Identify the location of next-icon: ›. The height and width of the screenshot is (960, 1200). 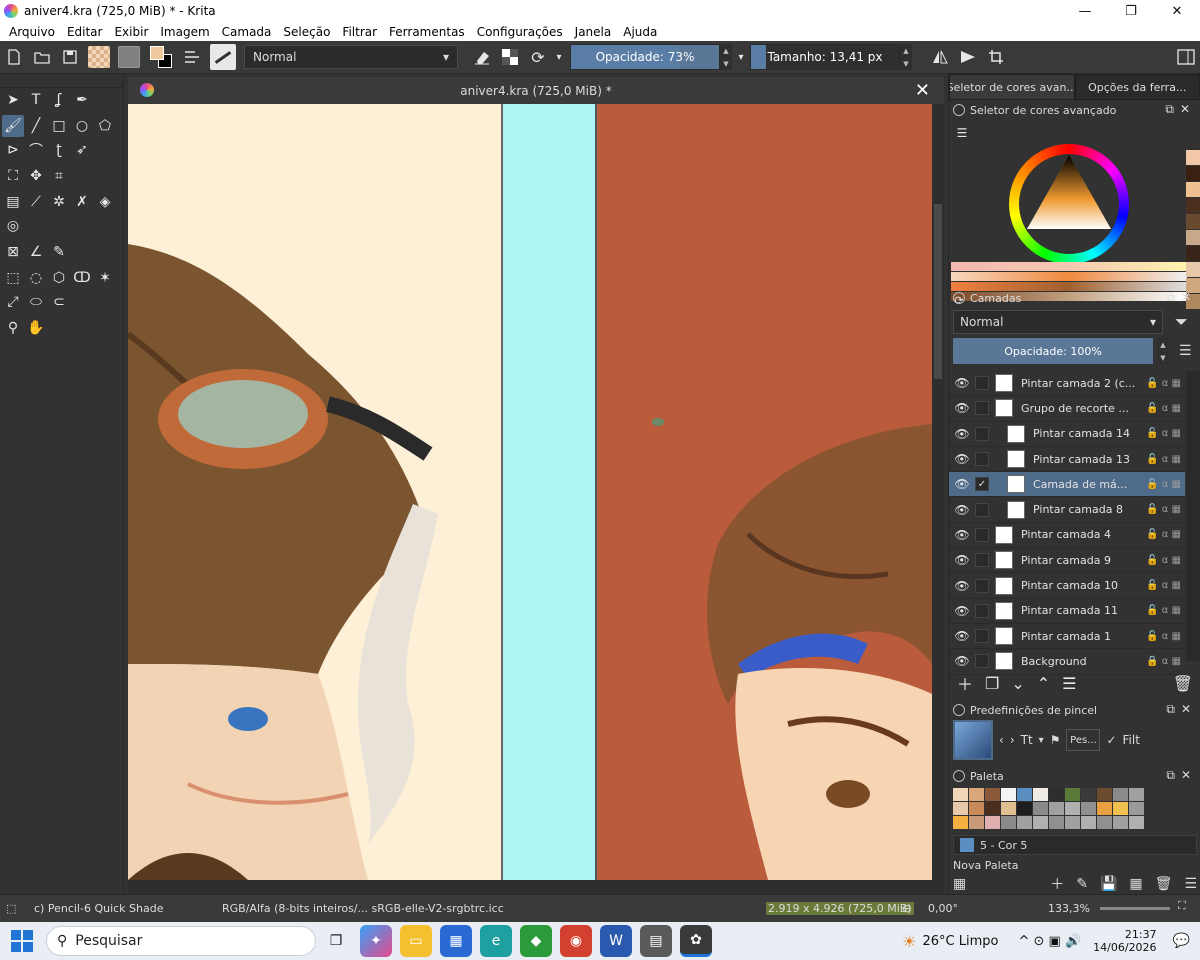
(1012, 740).